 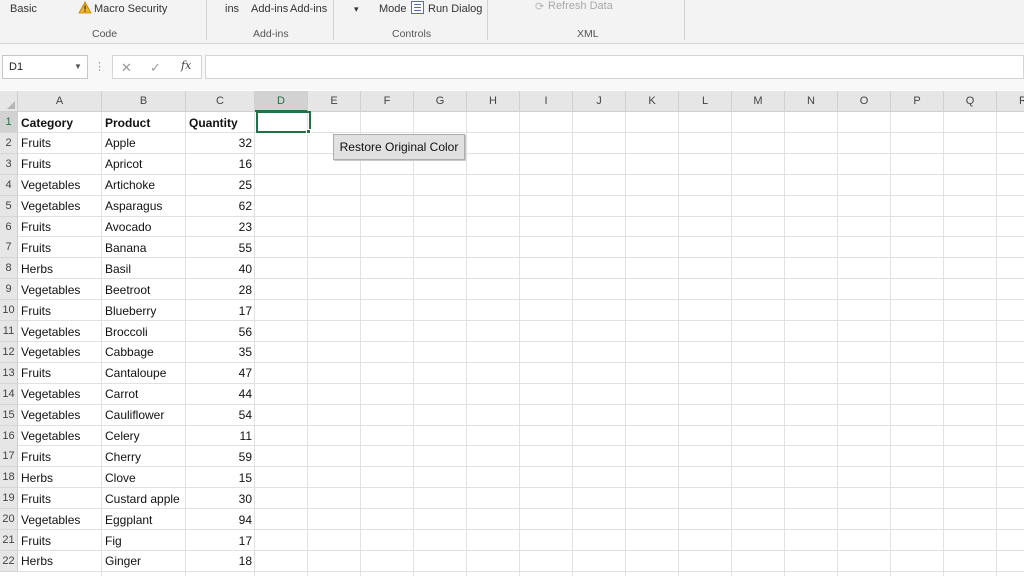 What do you see at coordinates (60, 123) in the screenshot?
I see `header-cell-category: Category` at bounding box center [60, 123].